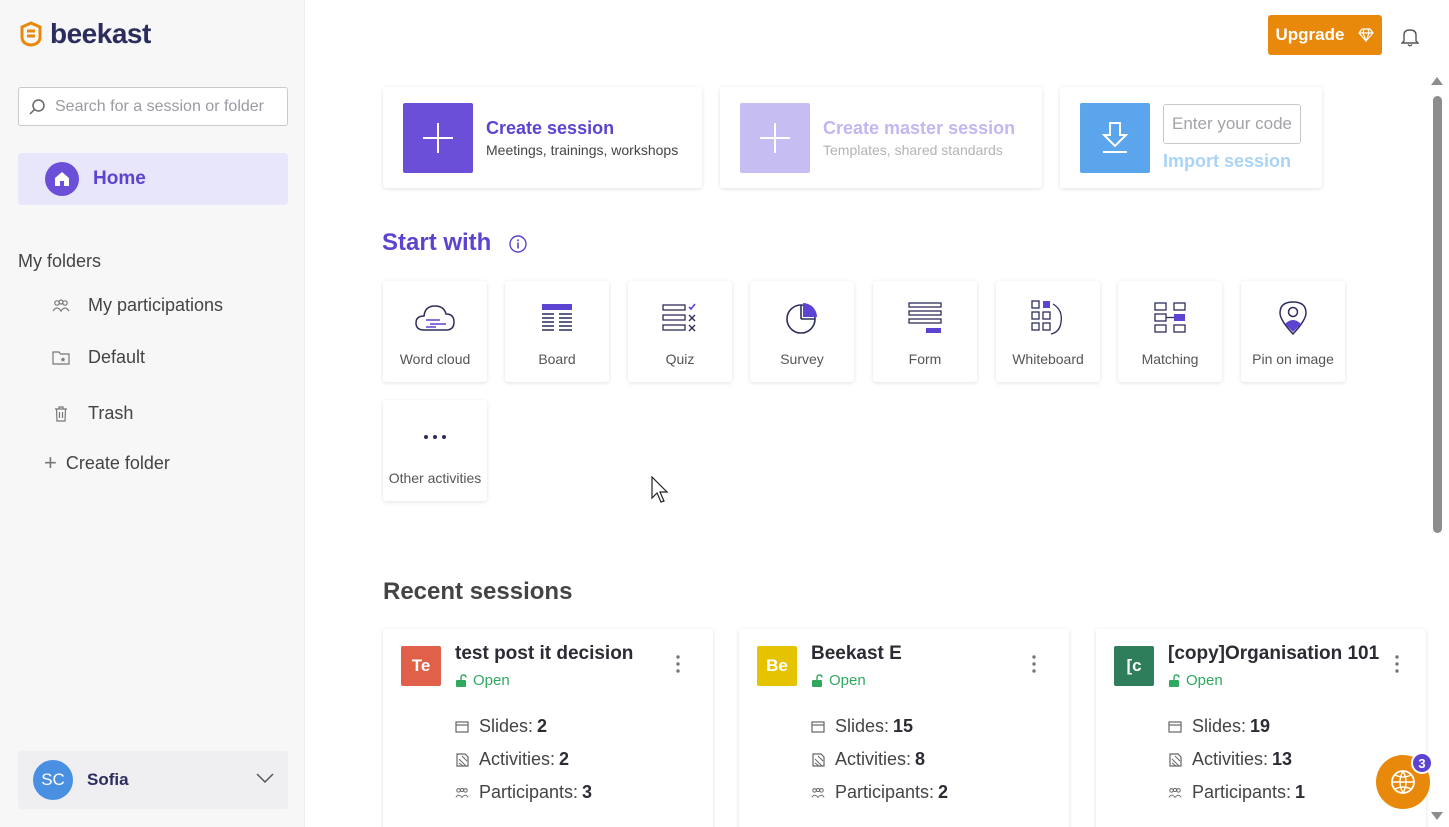 Image resolution: width=1449 pixels, height=827 pixels. I want to click on session-badge: Be, so click(777, 666).